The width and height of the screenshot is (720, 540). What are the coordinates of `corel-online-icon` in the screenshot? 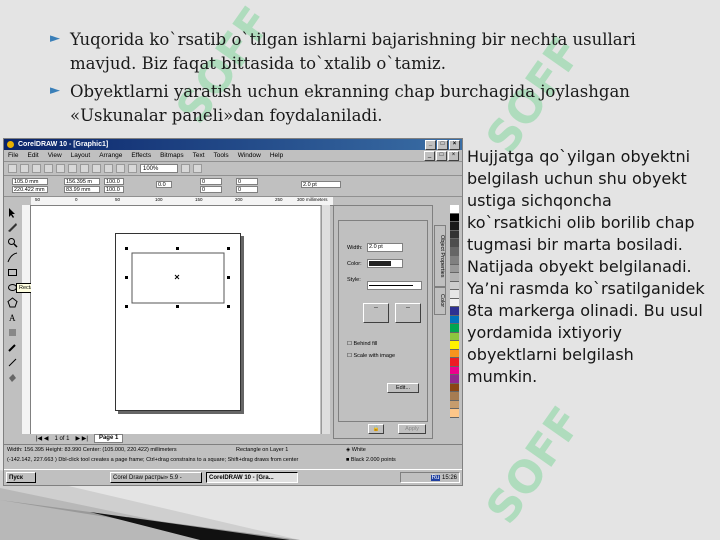 It's located at (197, 168).